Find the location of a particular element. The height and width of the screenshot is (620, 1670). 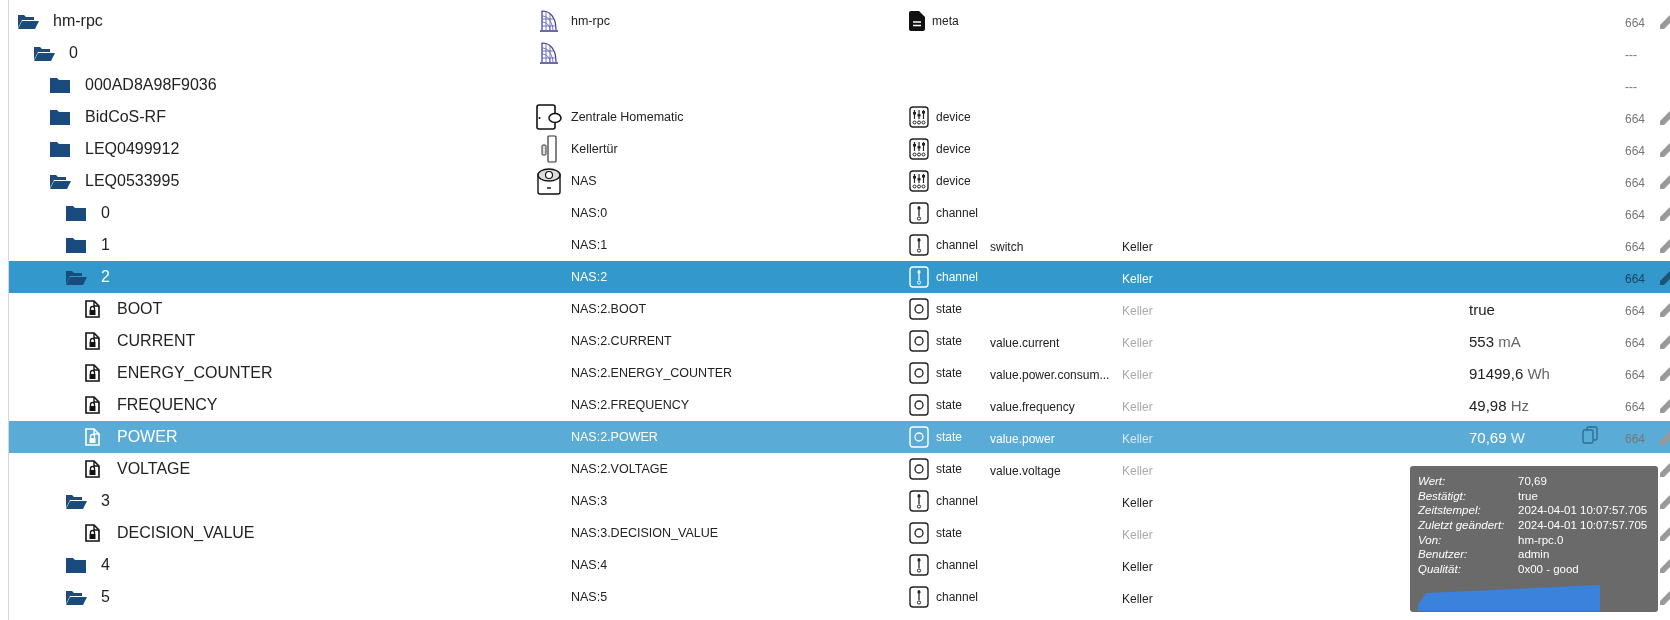

object-name: Zentrale Homematic is located at coordinates (627, 117).